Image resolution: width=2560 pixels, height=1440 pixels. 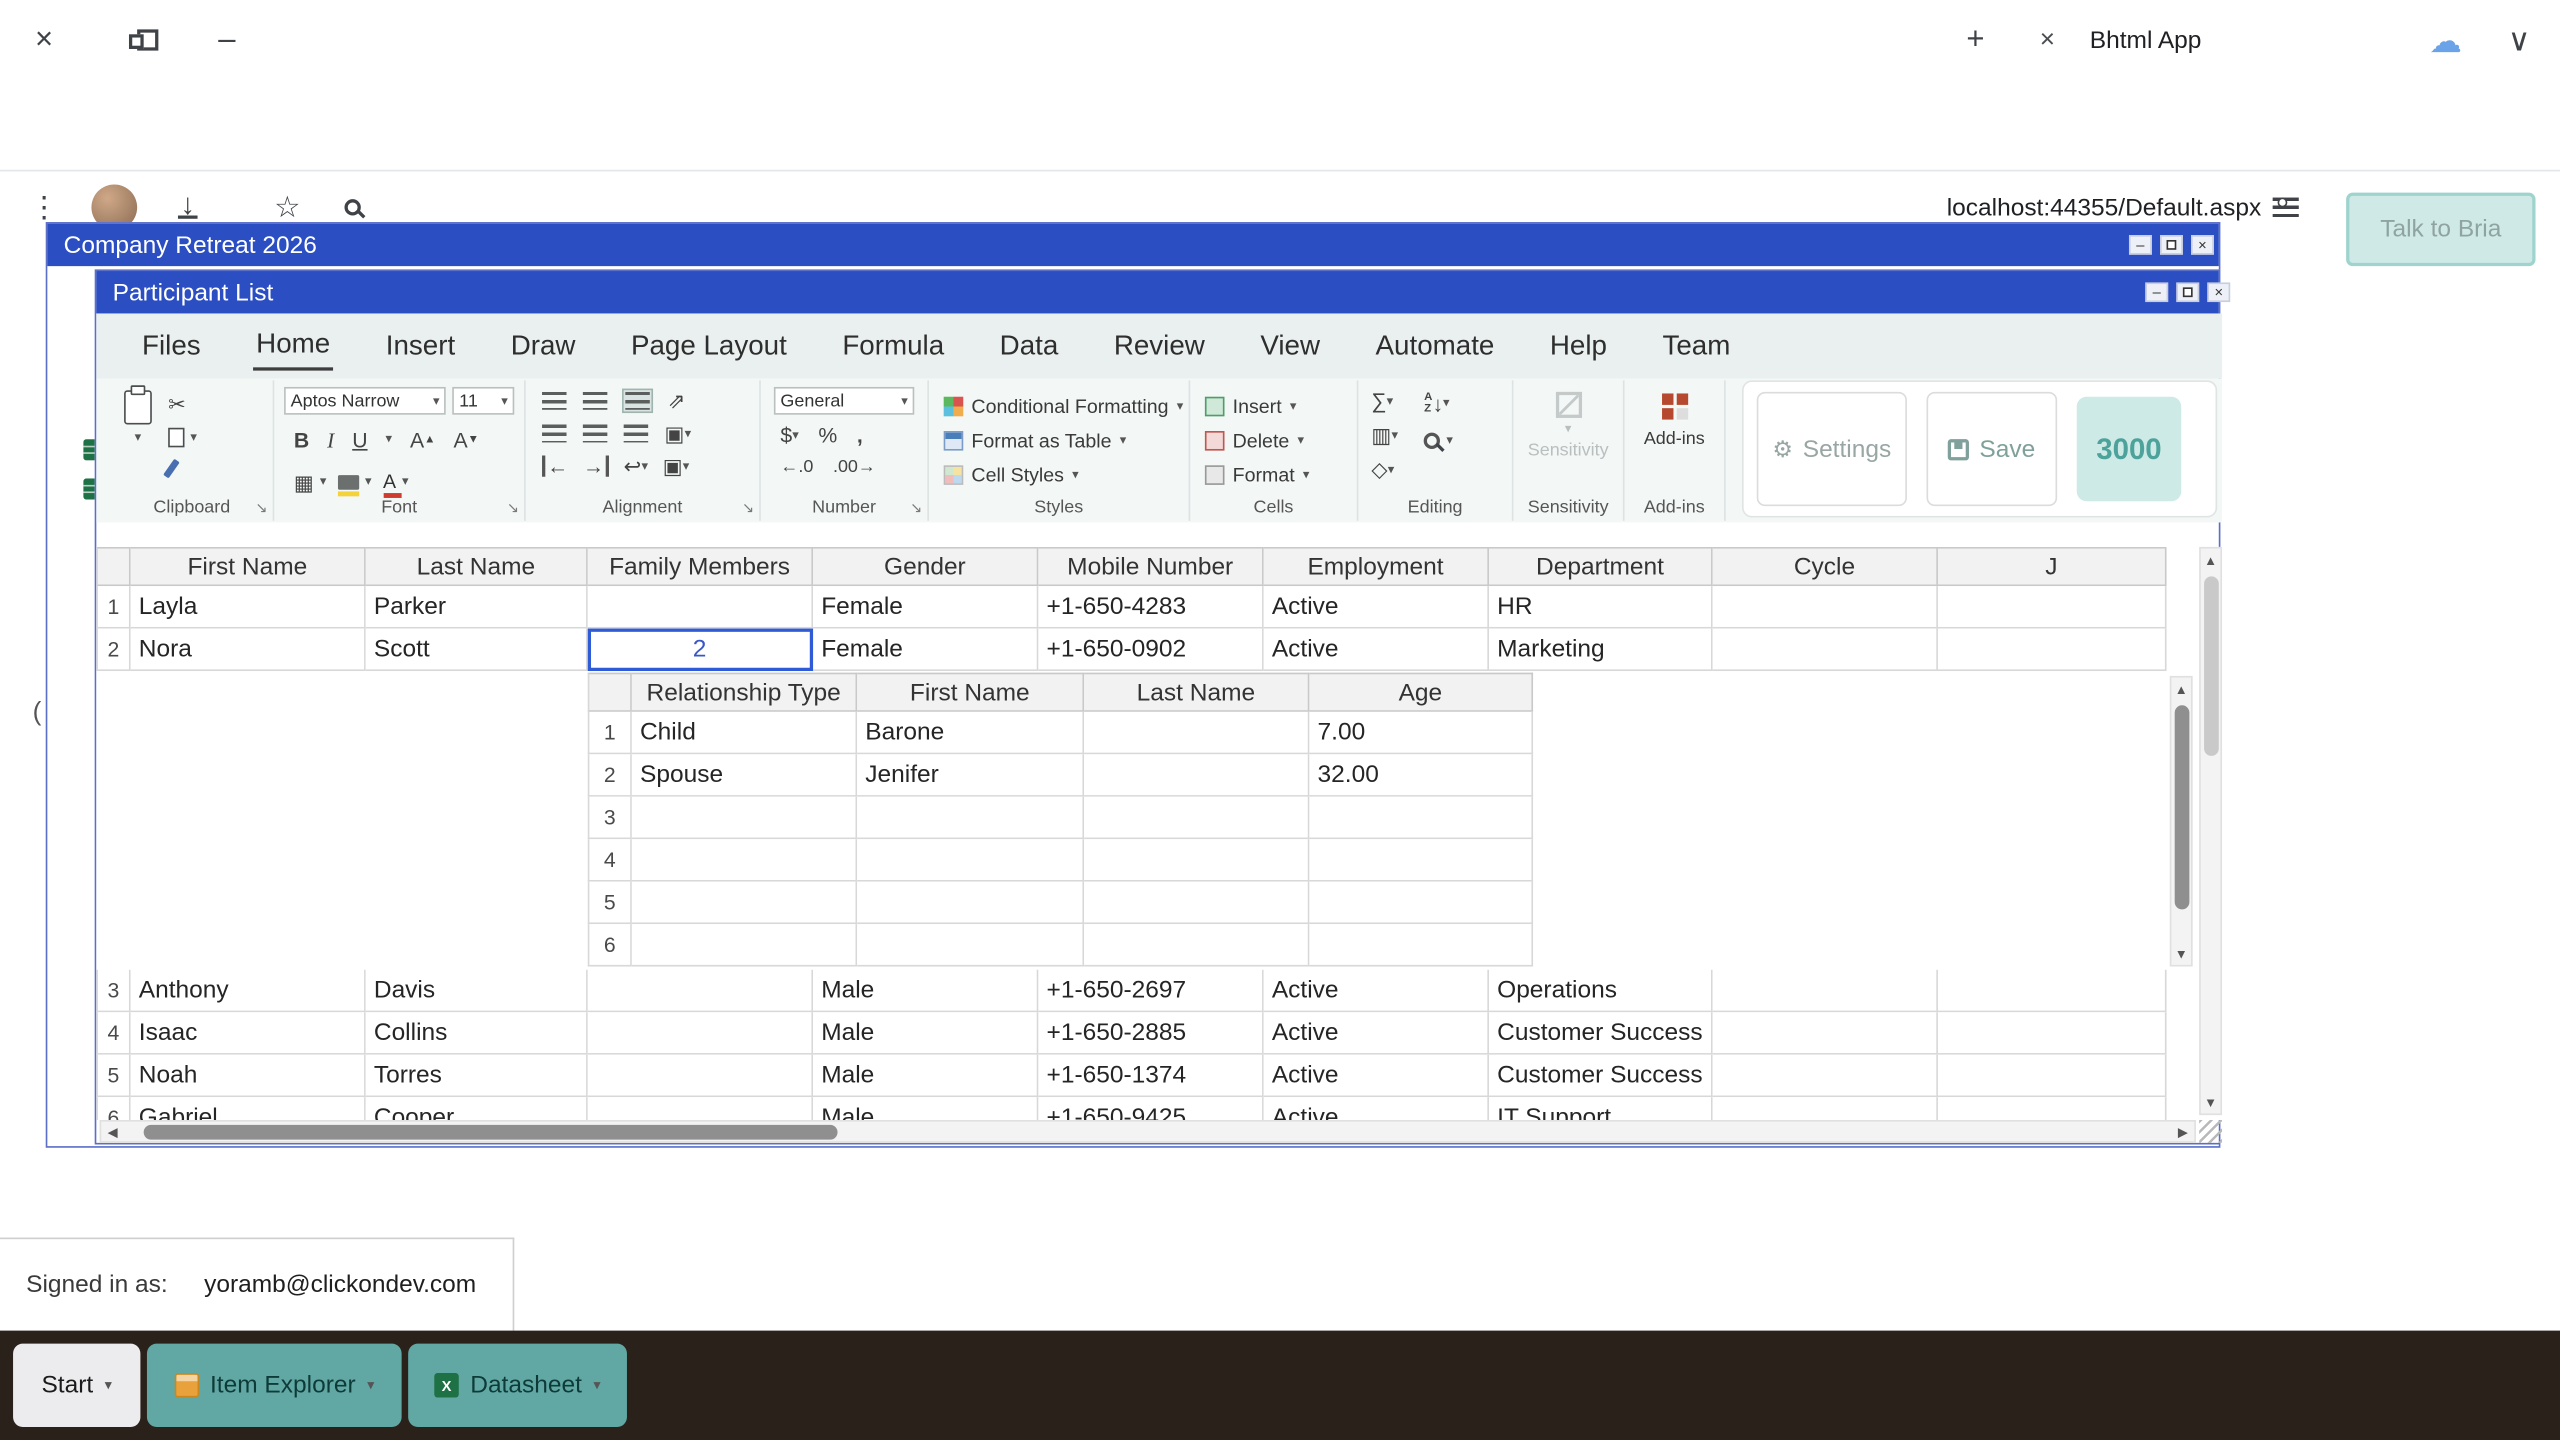 I want to click on paste-button: ▾, so click(x=138, y=431).